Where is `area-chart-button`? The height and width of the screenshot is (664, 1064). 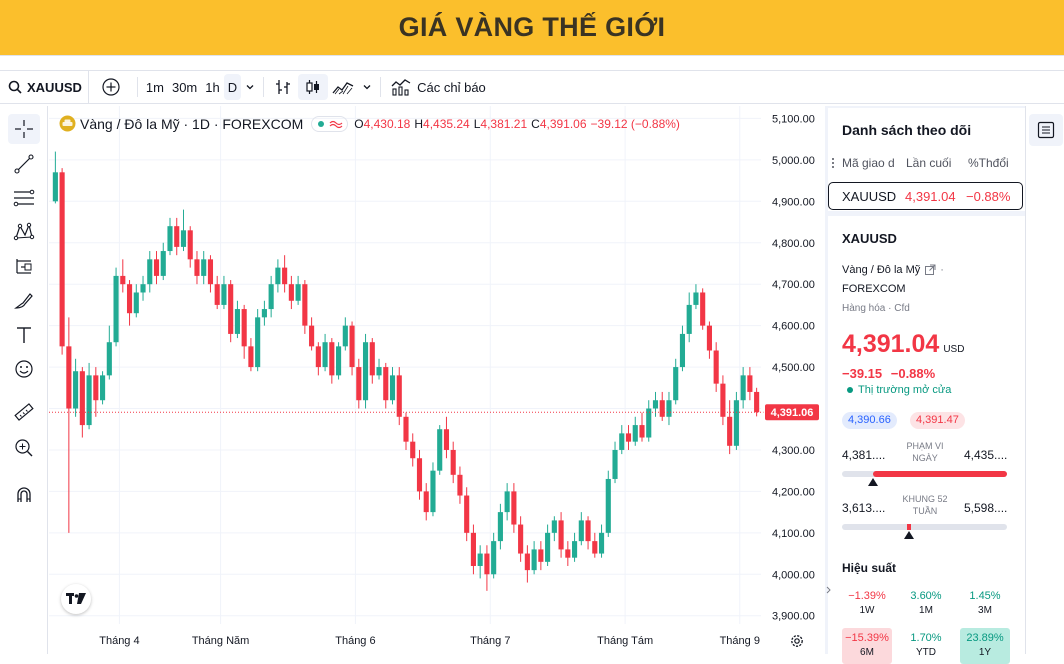 area-chart-button is located at coordinates (343, 87).